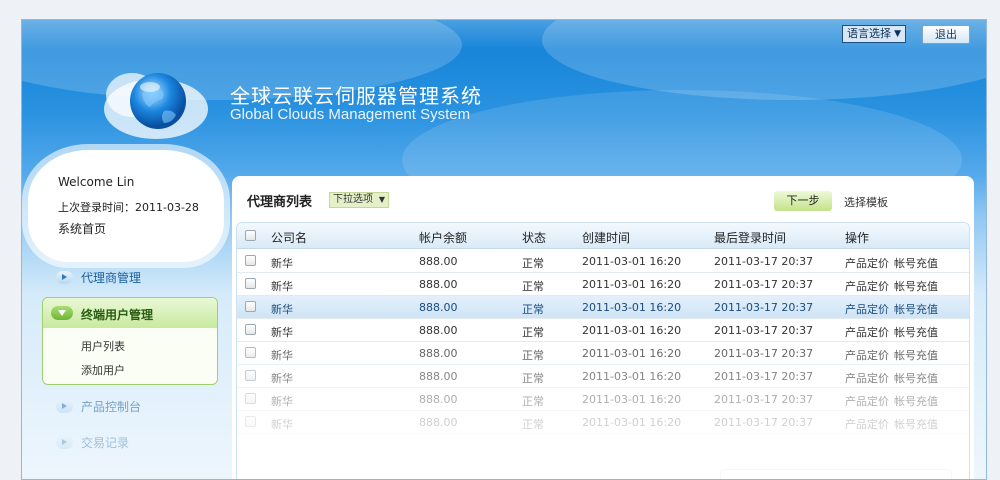  What do you see at coordinates (443, 237) in the screenshot?
I see `column-header-balance: 帐户余额` at bounding box center [443, 237].